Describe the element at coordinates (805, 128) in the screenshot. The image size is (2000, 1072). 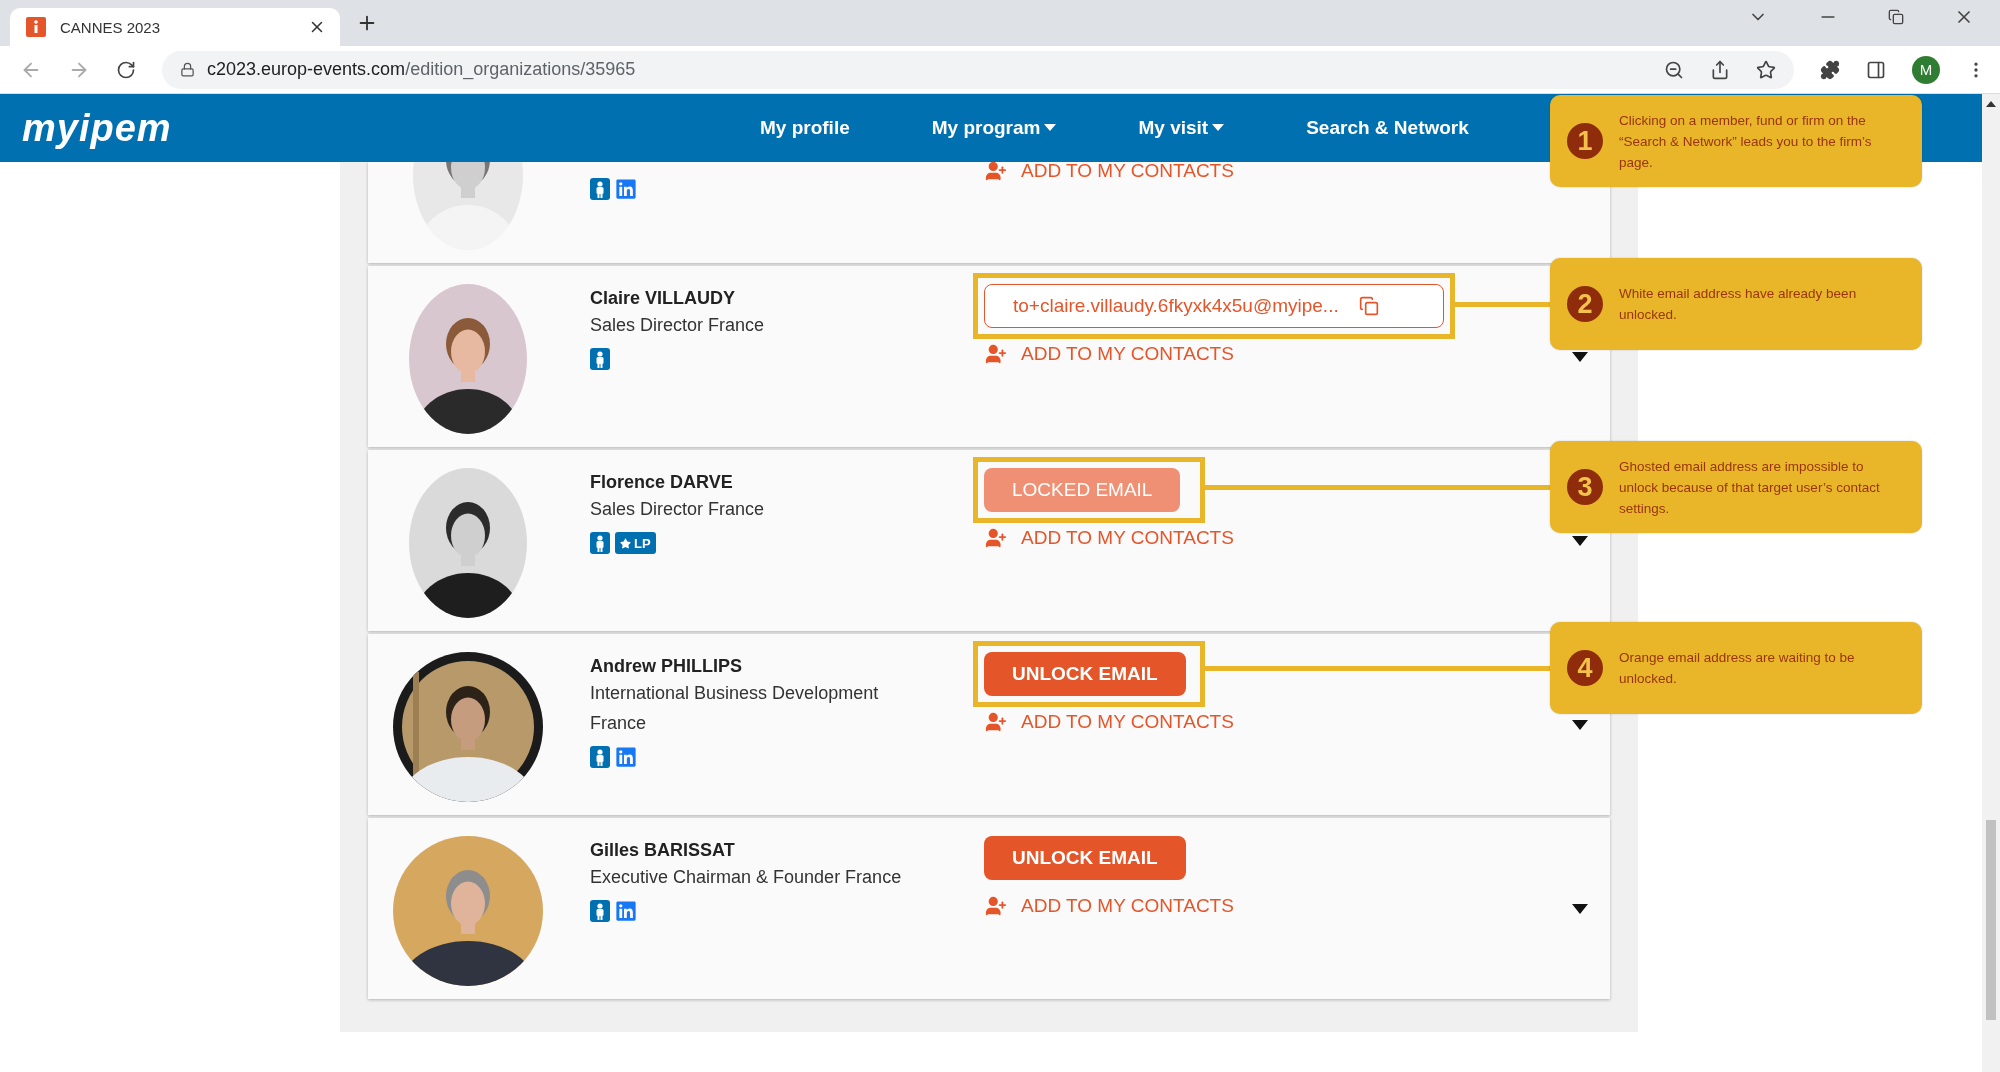
I see `nav-link: My profile` at that location.